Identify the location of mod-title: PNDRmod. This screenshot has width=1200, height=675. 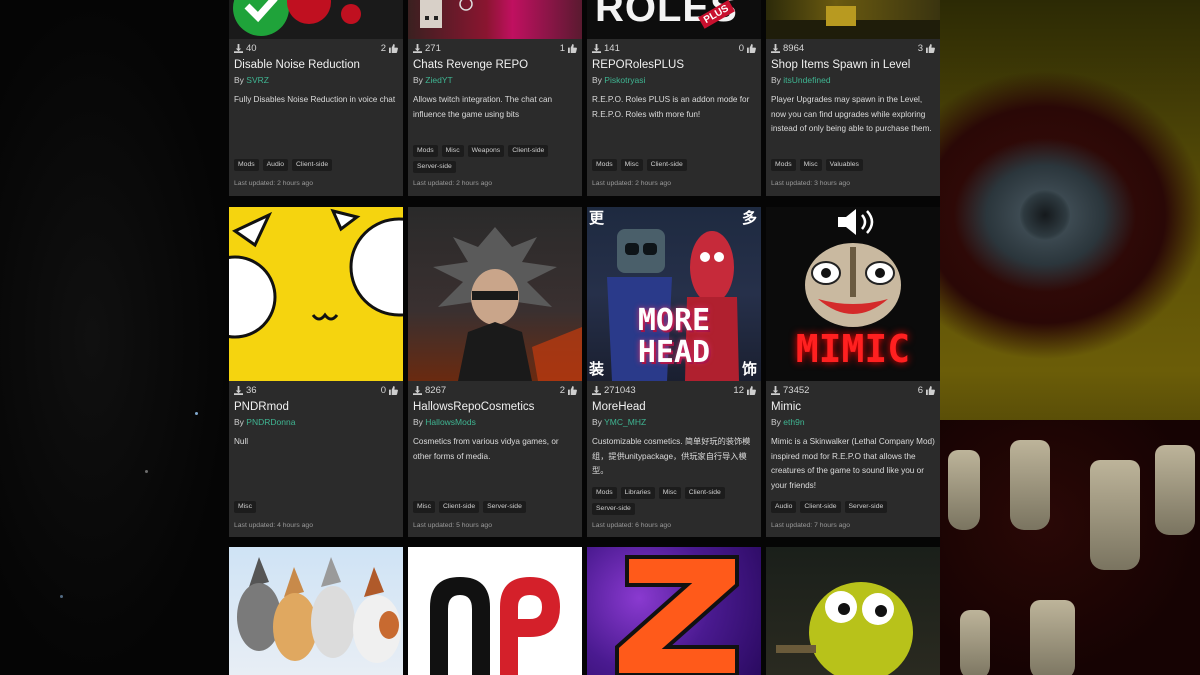
(261, 407).